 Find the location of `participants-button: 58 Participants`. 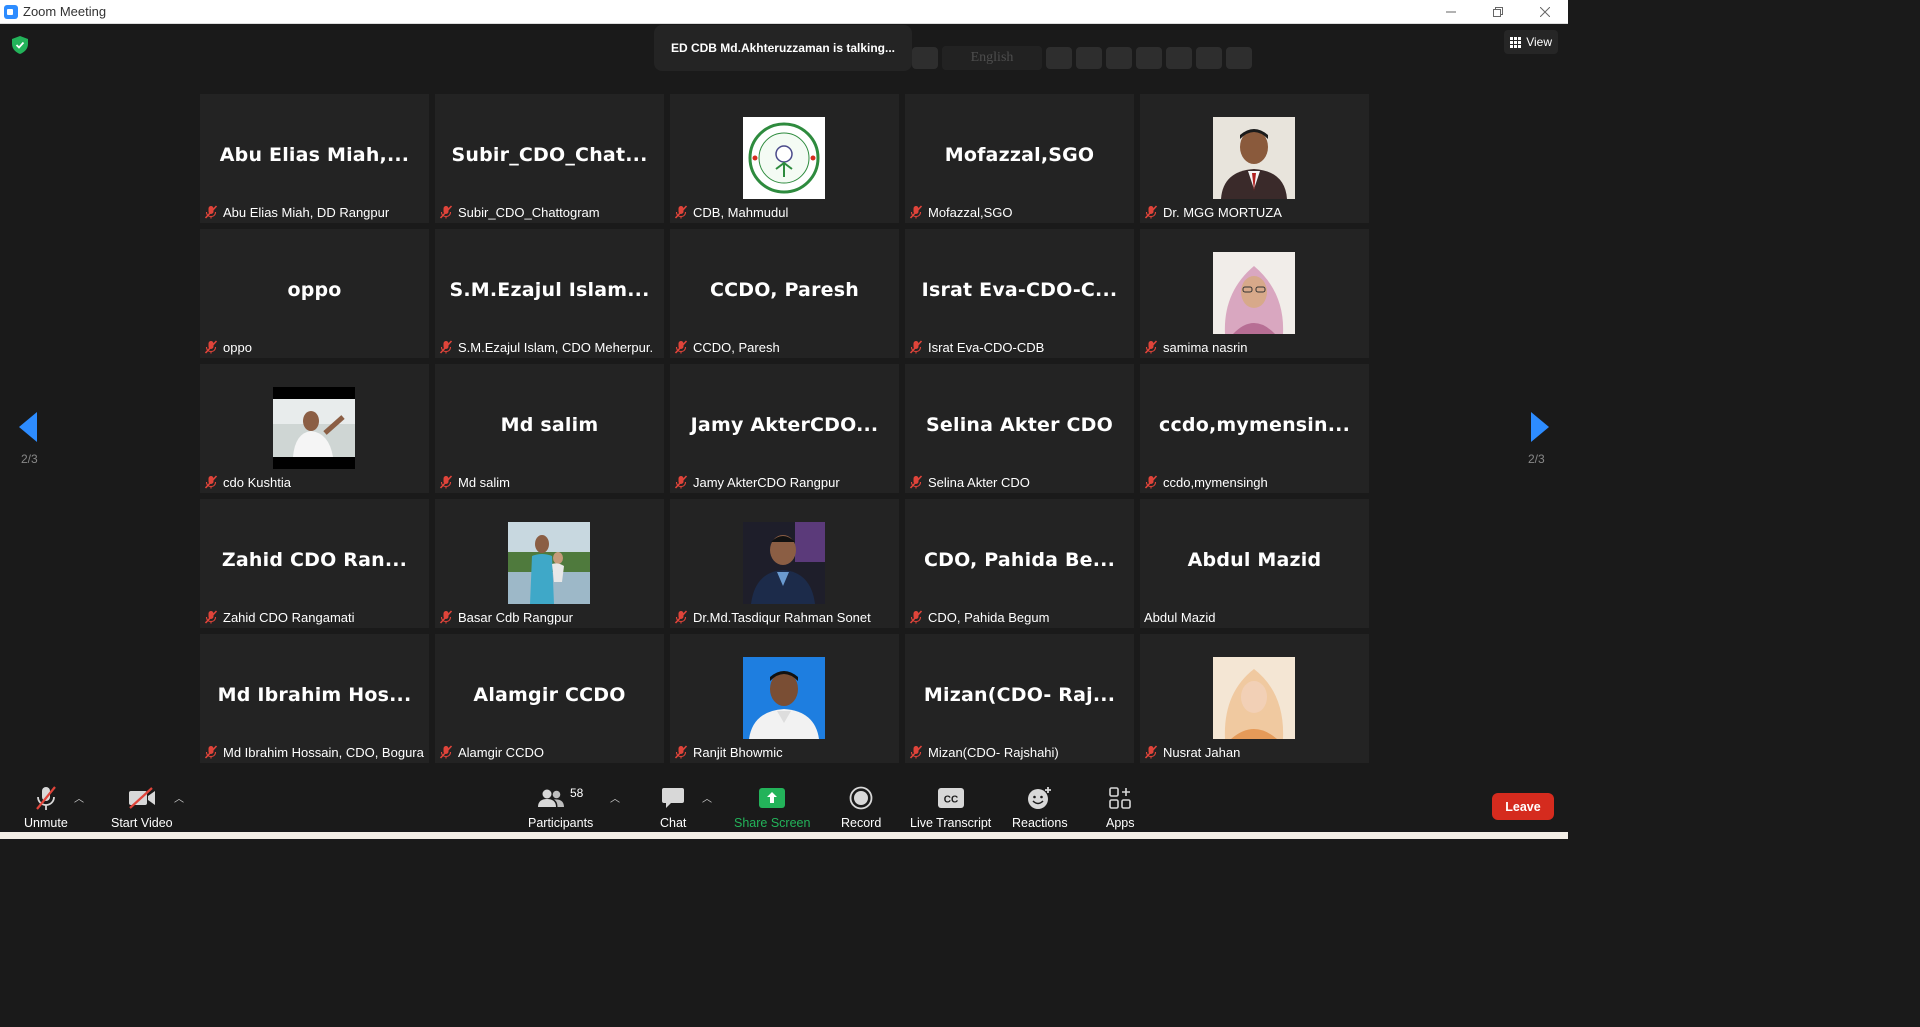

participants-button: 58 Participants is located at coordinates (560, 807).